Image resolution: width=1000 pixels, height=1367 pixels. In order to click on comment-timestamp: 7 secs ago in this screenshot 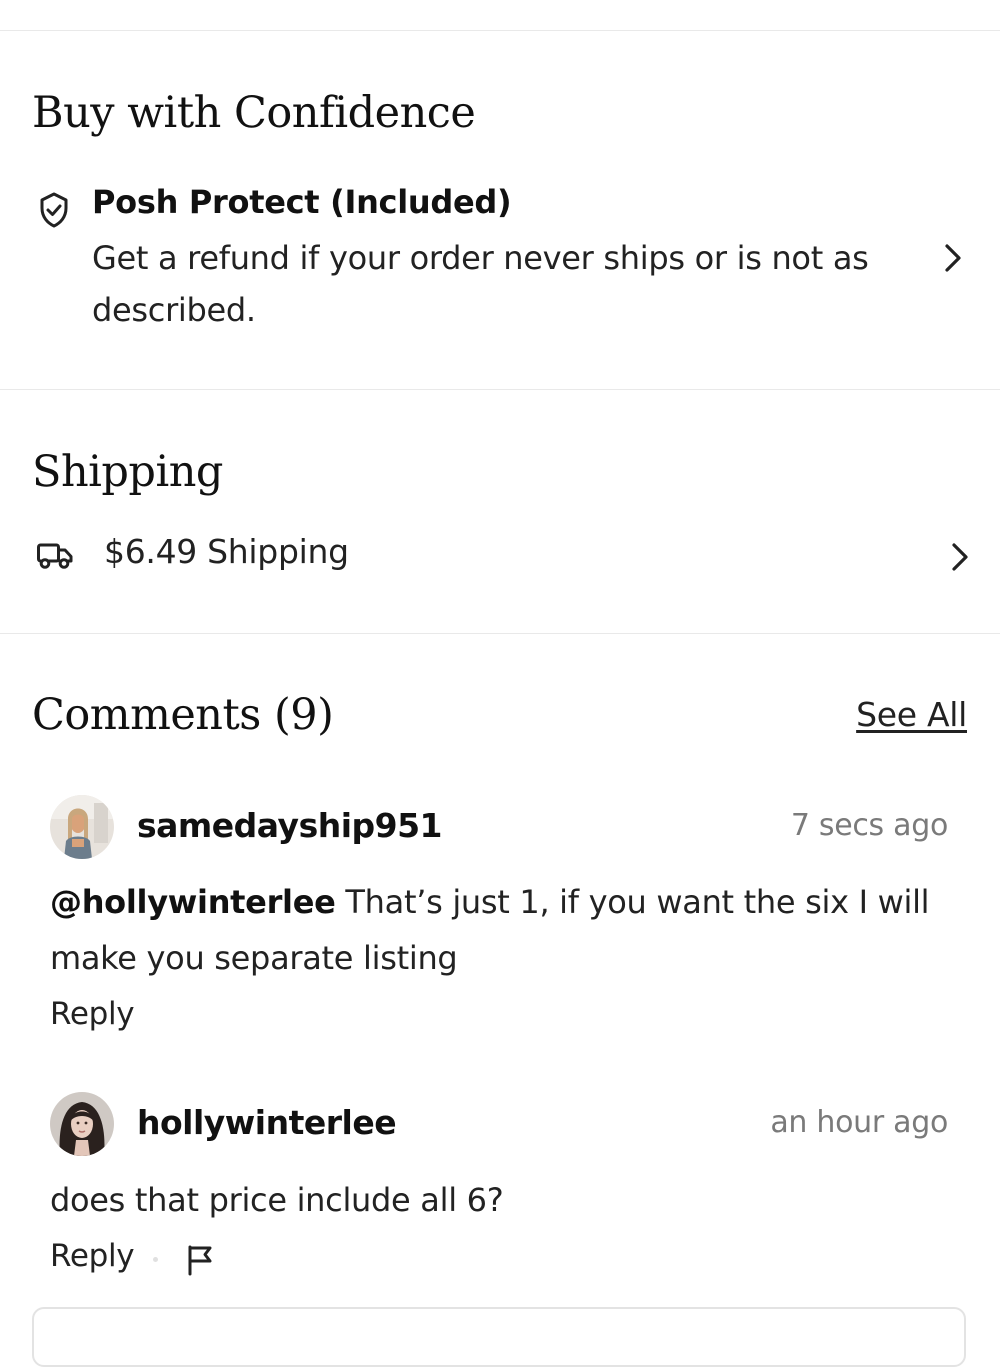, I will do `click(869, 825)`.